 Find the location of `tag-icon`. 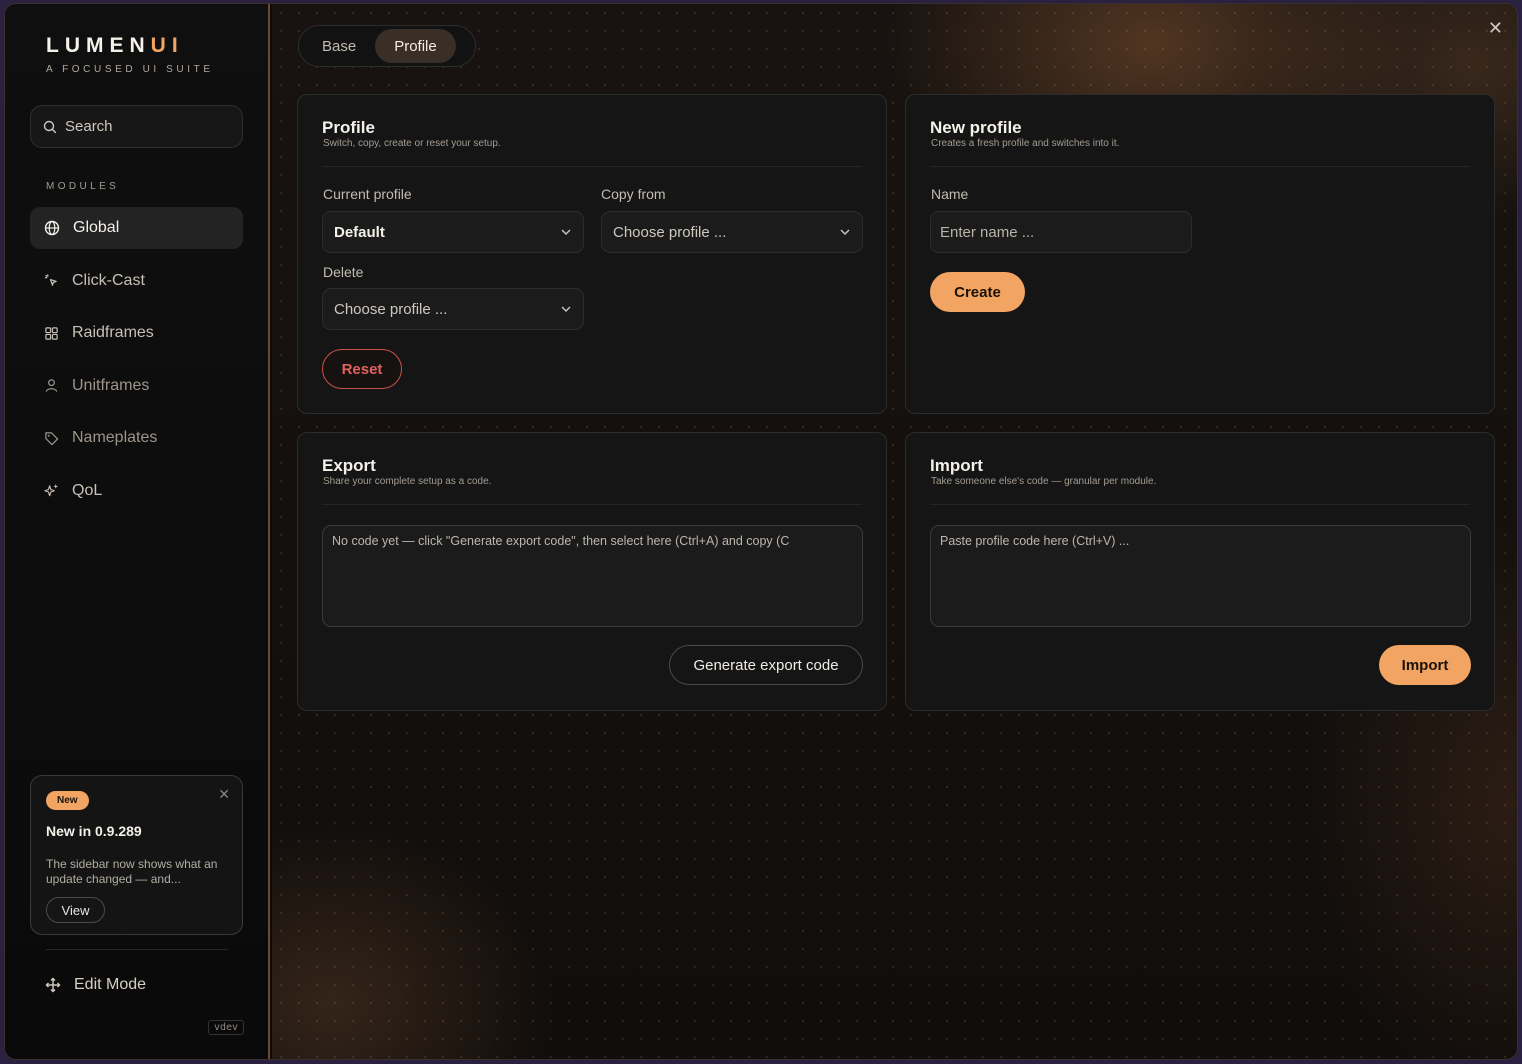

tag-icon is located at coordinates (52, 438).